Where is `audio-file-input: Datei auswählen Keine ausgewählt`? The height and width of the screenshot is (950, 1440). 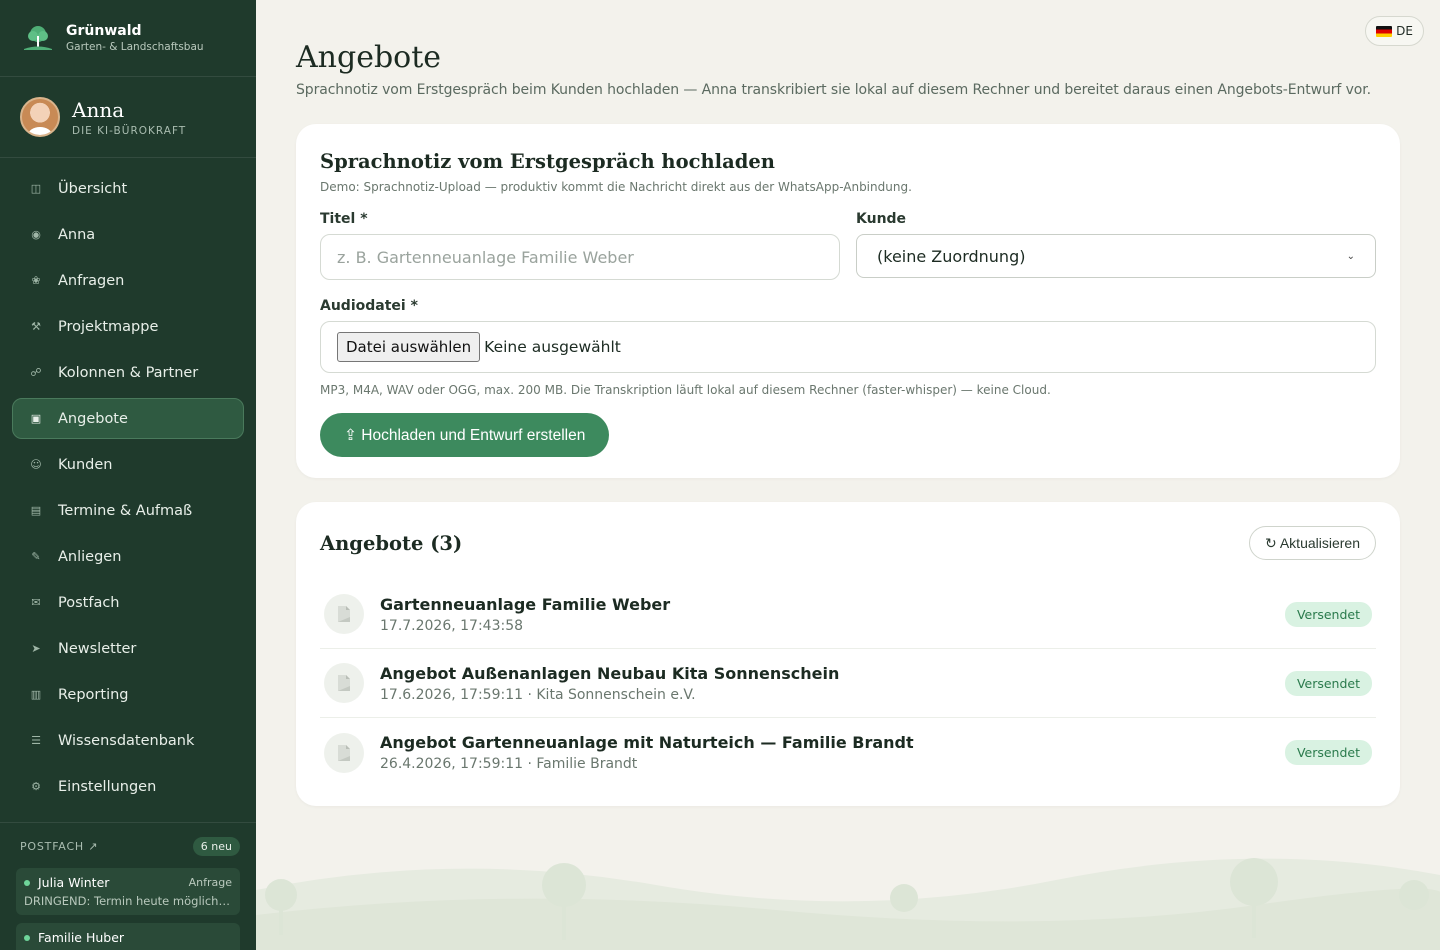
audio-file-input: Datei auswählen Keine ausgewählt is located at coordinates (848, 347).